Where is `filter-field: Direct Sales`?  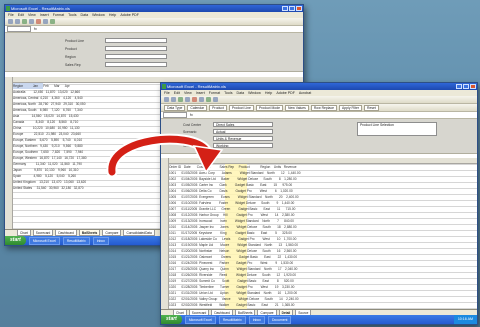
filter-field: Direct Sales is located at coordinates (243, 124).